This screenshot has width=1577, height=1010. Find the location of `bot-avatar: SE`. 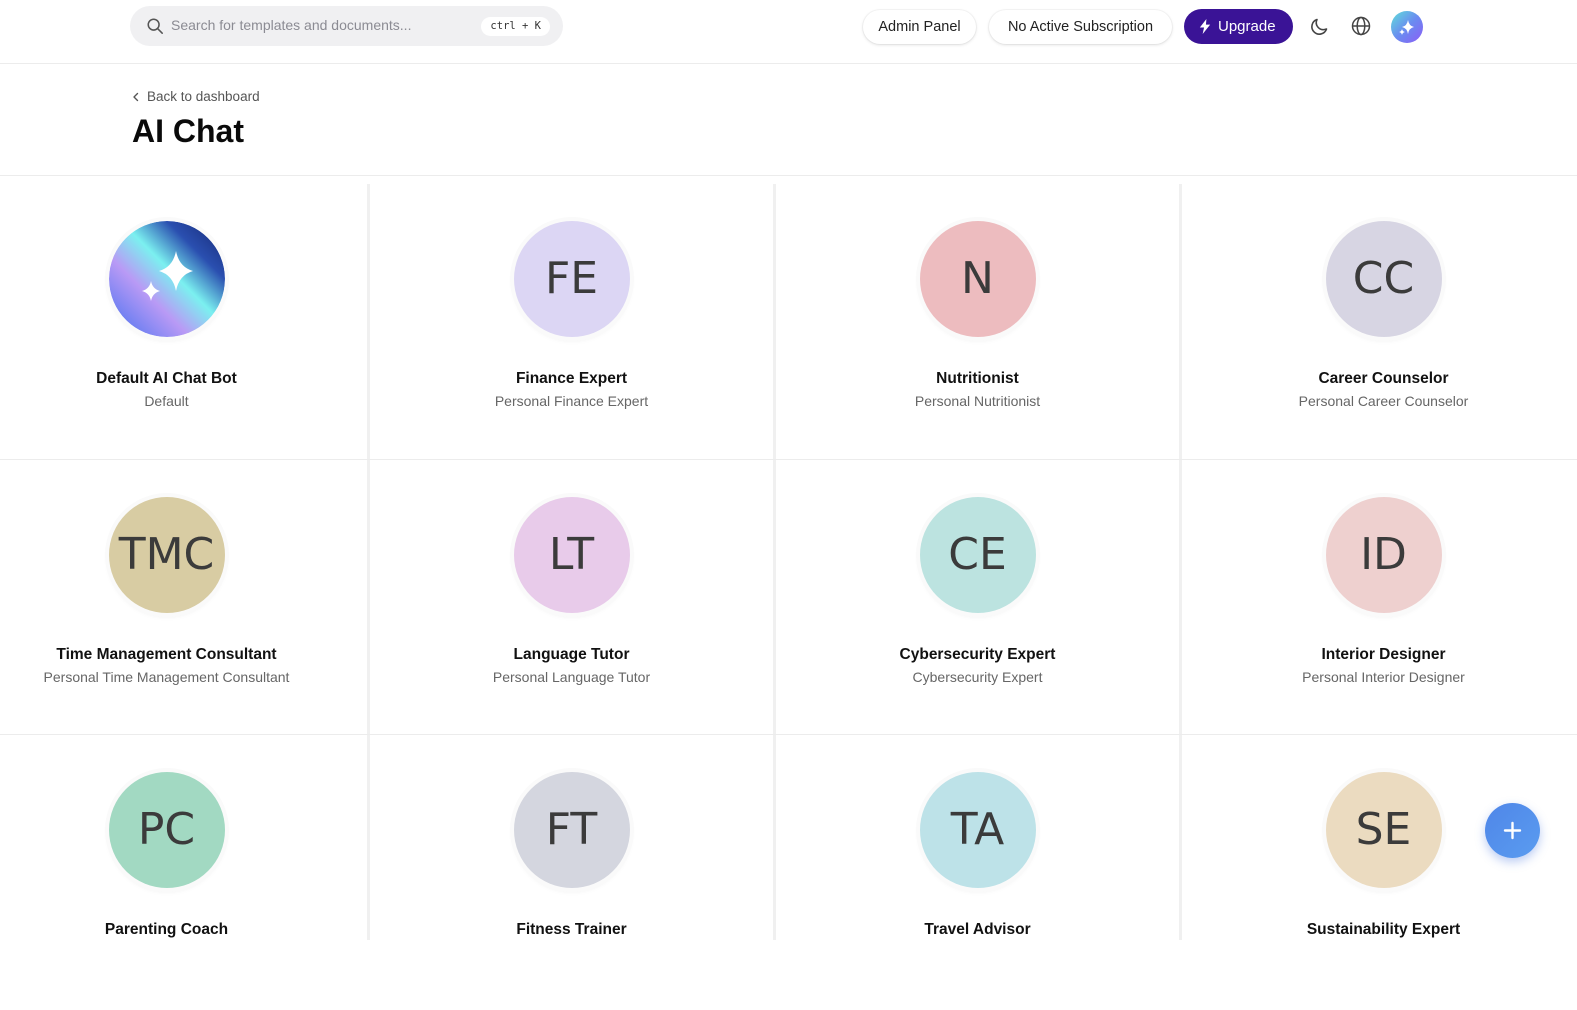

bot-avatar: SE is located at coordinates (1383, 830).